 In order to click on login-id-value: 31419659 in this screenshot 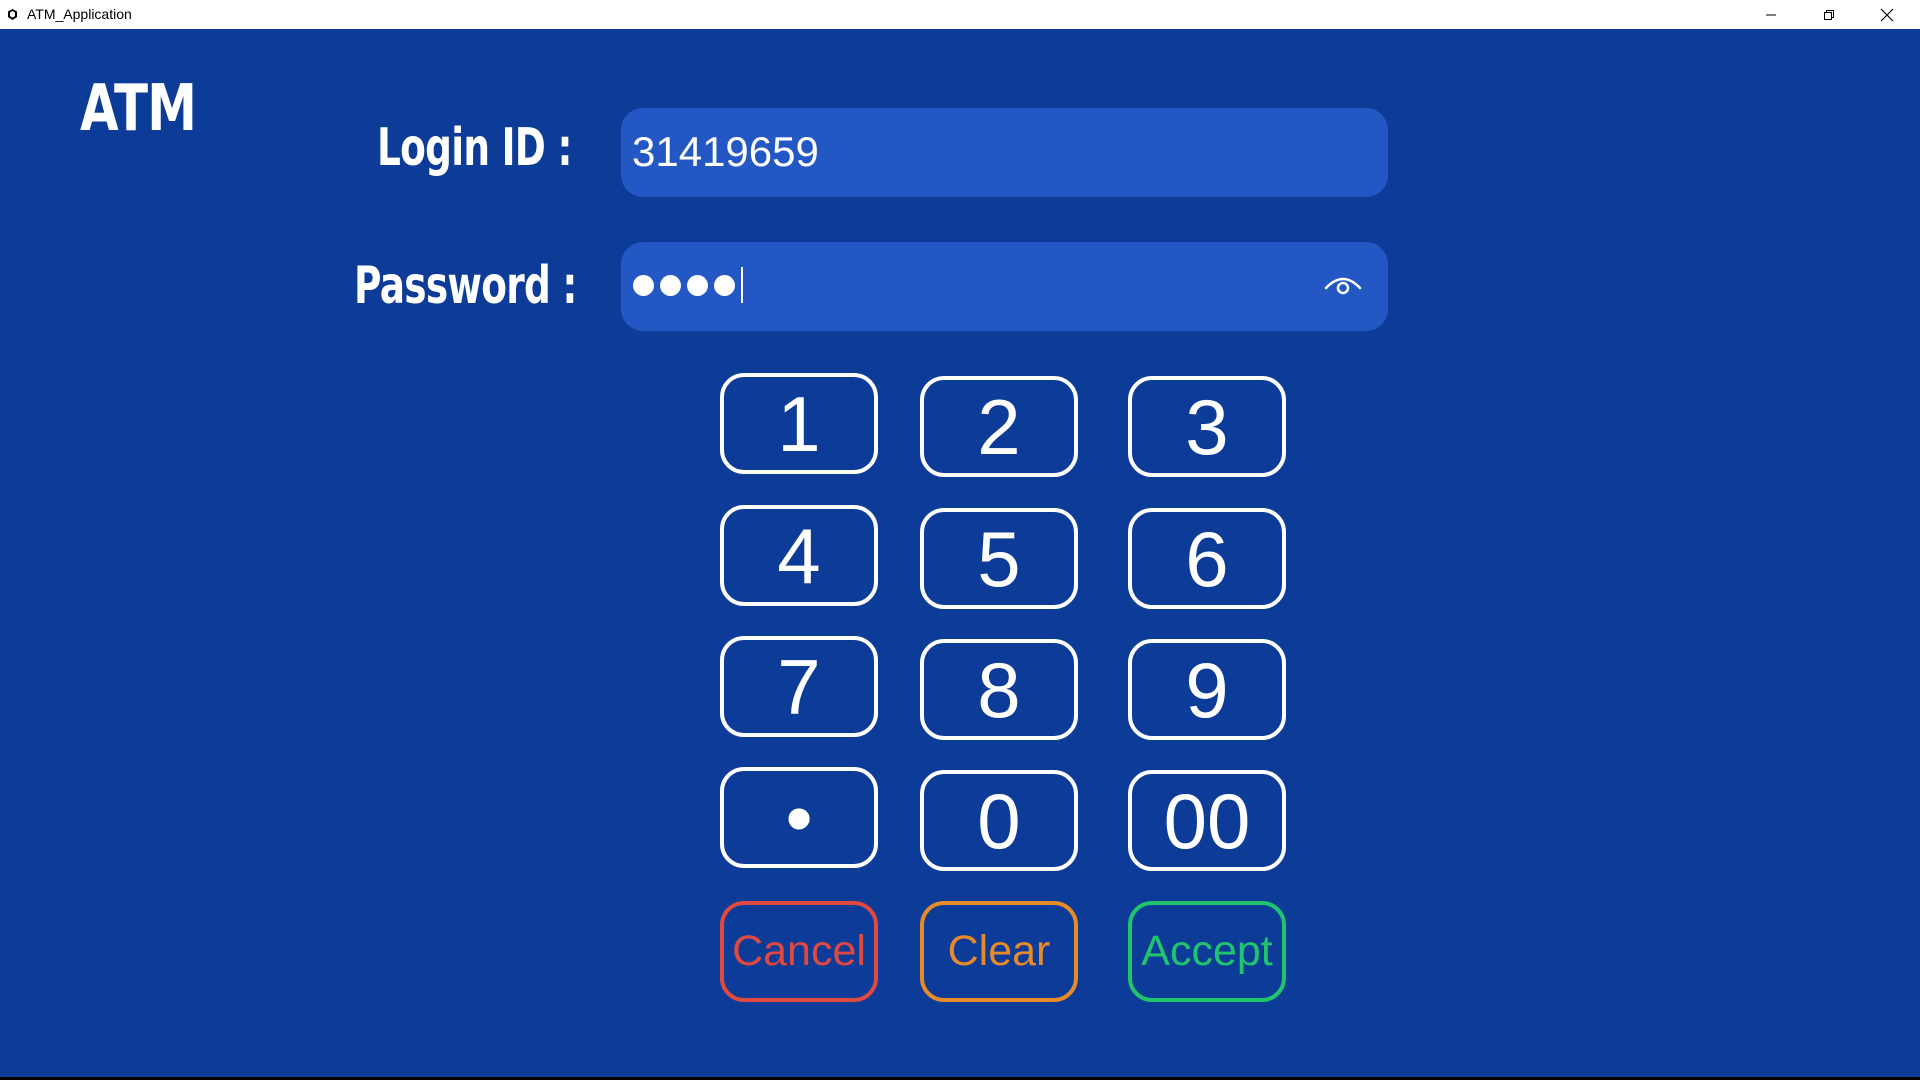, I will do `click(725, 151)`.